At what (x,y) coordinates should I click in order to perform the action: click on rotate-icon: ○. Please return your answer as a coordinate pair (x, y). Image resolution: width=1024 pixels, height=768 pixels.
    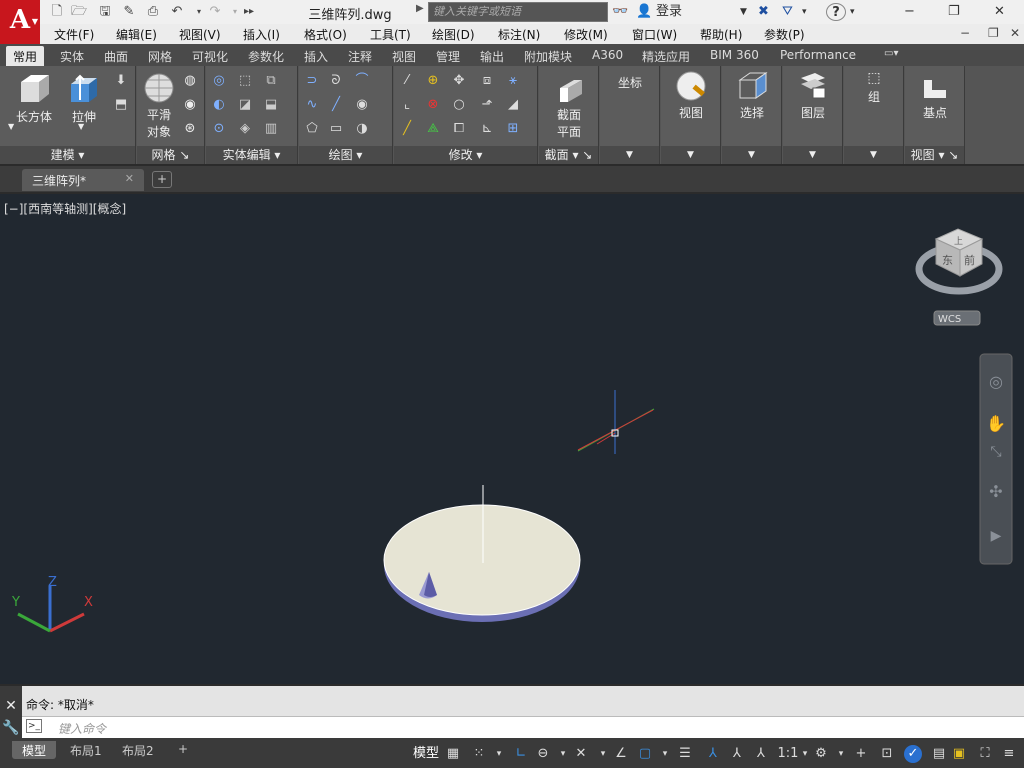
    Looking at the image, I should click on (459, 105).